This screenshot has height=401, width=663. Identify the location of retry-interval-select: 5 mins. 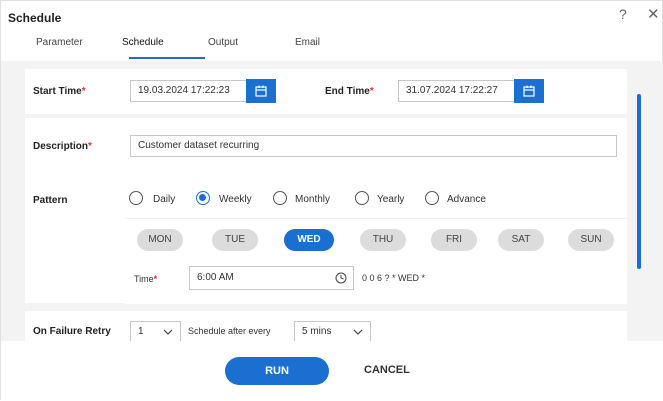
(332, 331).